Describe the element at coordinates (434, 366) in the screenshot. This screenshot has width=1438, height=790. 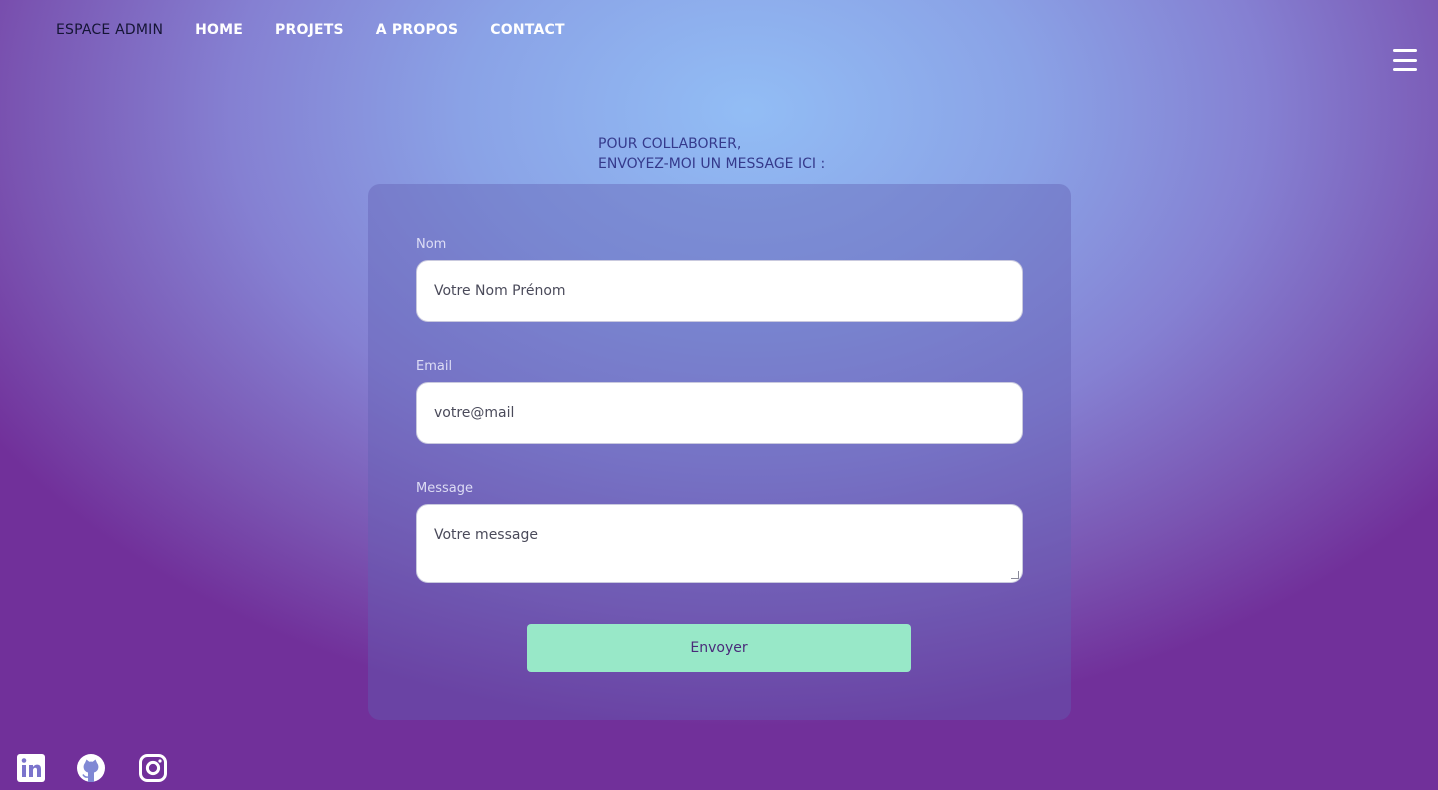
I see `email-label: Email` at that location.